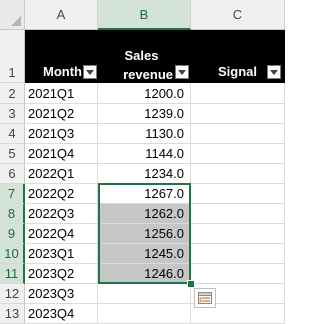  What do you see at coordinates (12, 314) in the screenshot?
I see `row-header-13: 13` at bounding box center [12, 314].